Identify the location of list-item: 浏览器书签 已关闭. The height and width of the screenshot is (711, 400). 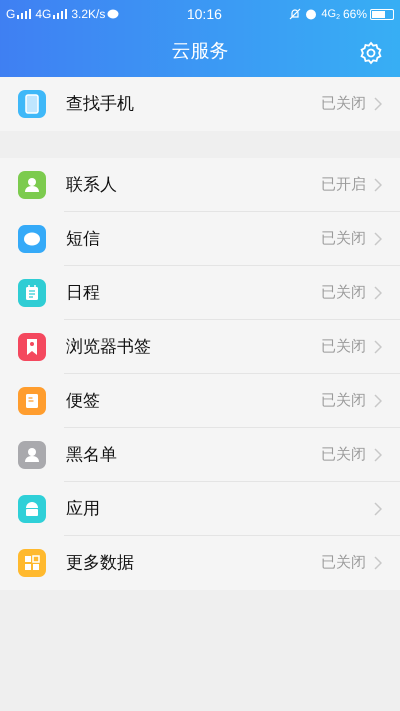
(200, 347).